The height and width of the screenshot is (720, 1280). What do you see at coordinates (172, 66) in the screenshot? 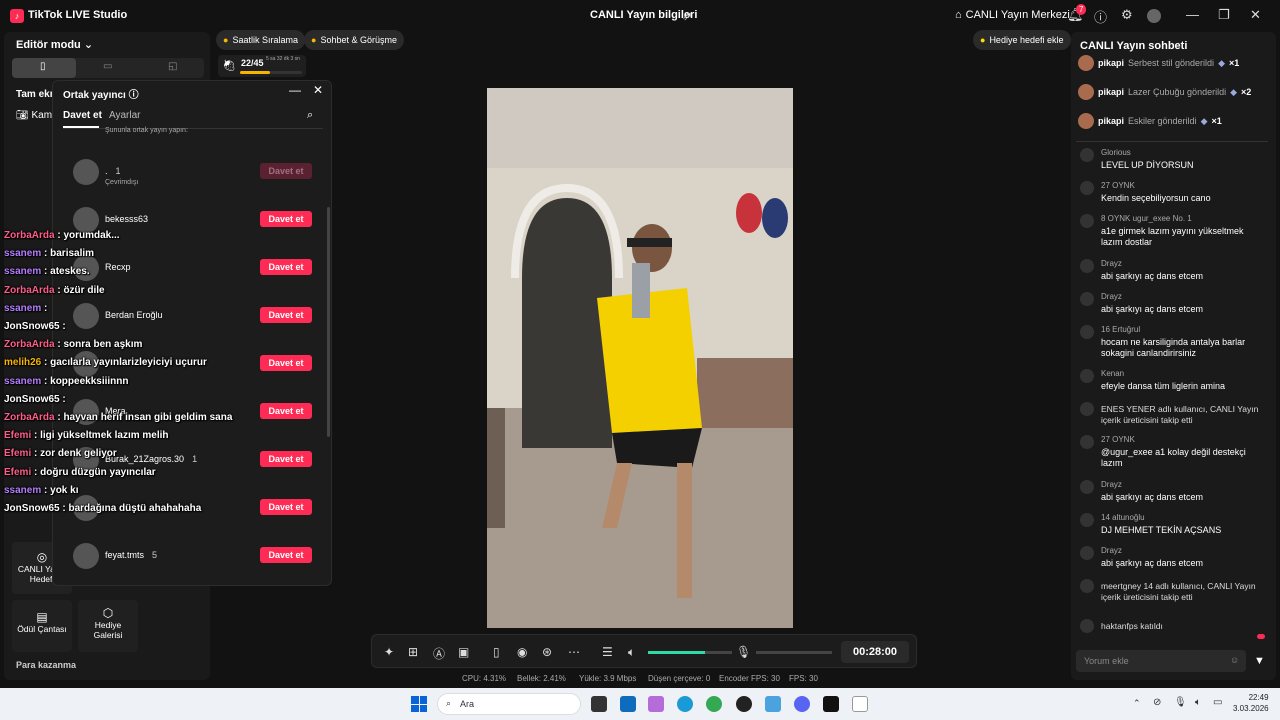
I see `split-icon: ◱` at bounding box center [172, 66].